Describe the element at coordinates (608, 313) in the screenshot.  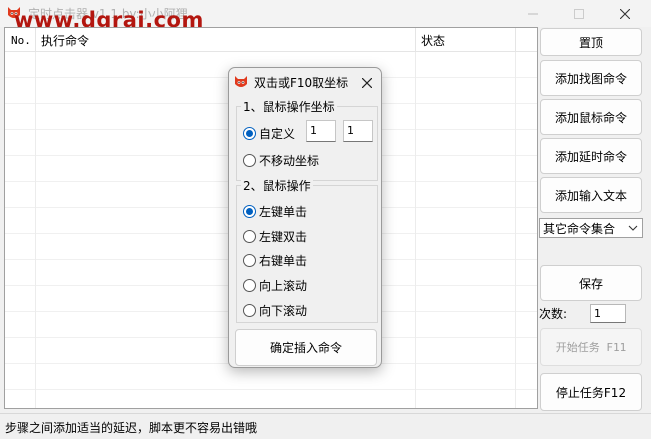
I see `count-input: 1` at that location.